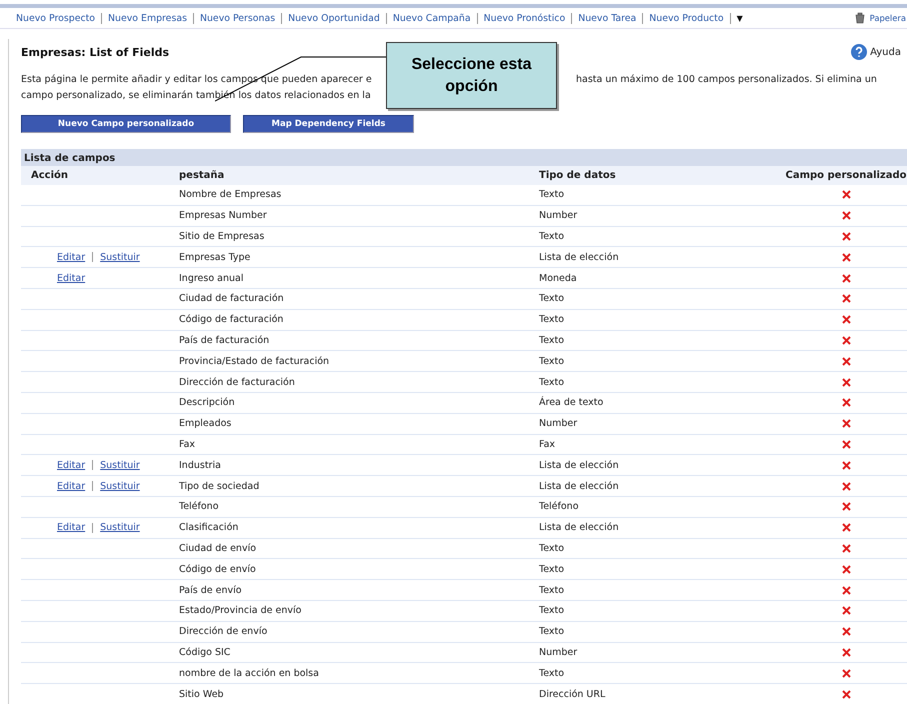 The image size is (907, 704). I want to click on table-cell-text: Empresas Type, so click(215, 257).